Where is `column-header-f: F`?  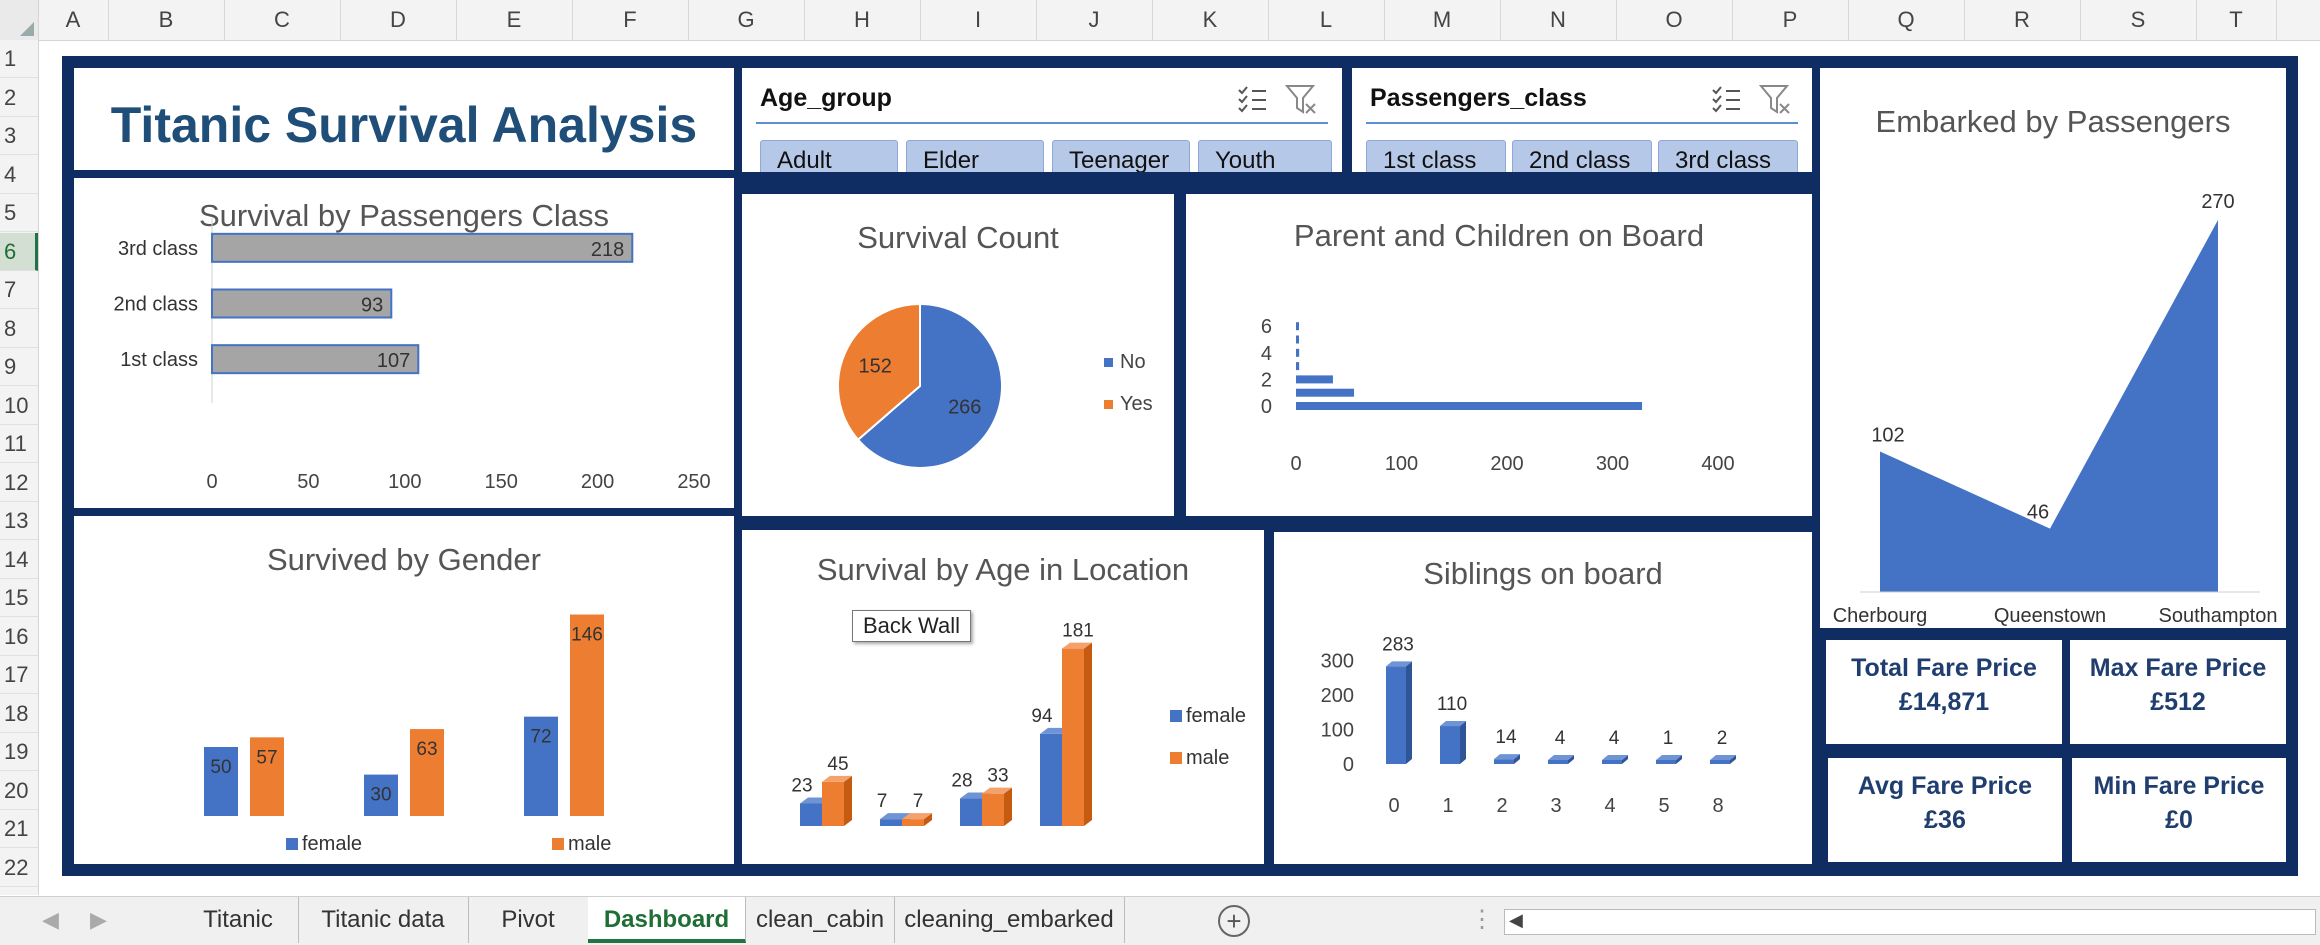 column-header-f: F is located at coordinates (630, 20).